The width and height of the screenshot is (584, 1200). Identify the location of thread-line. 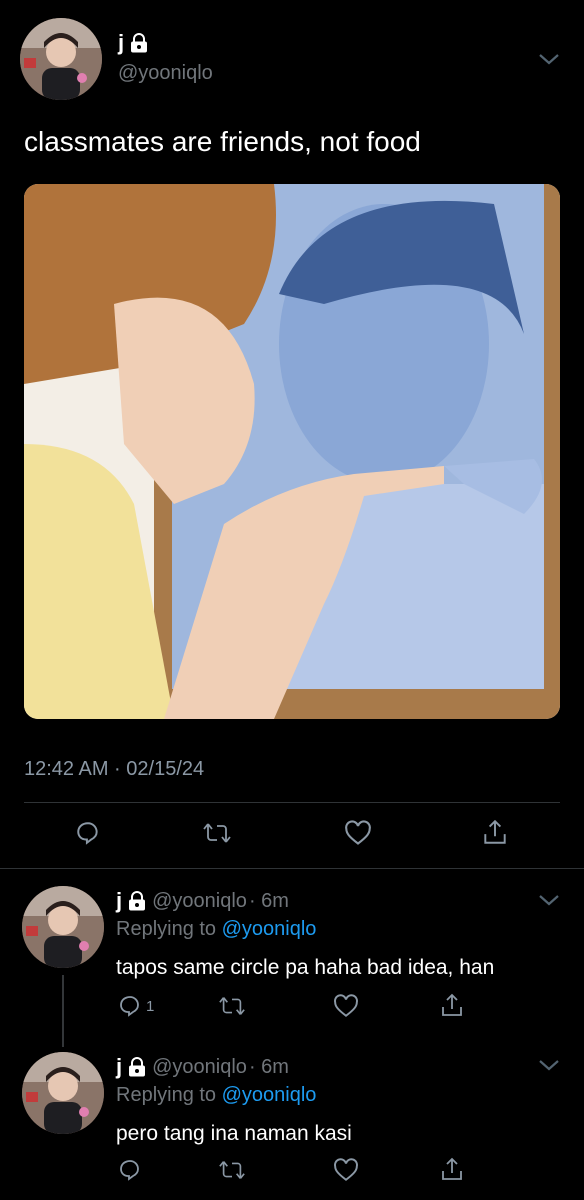
(63, 1011).